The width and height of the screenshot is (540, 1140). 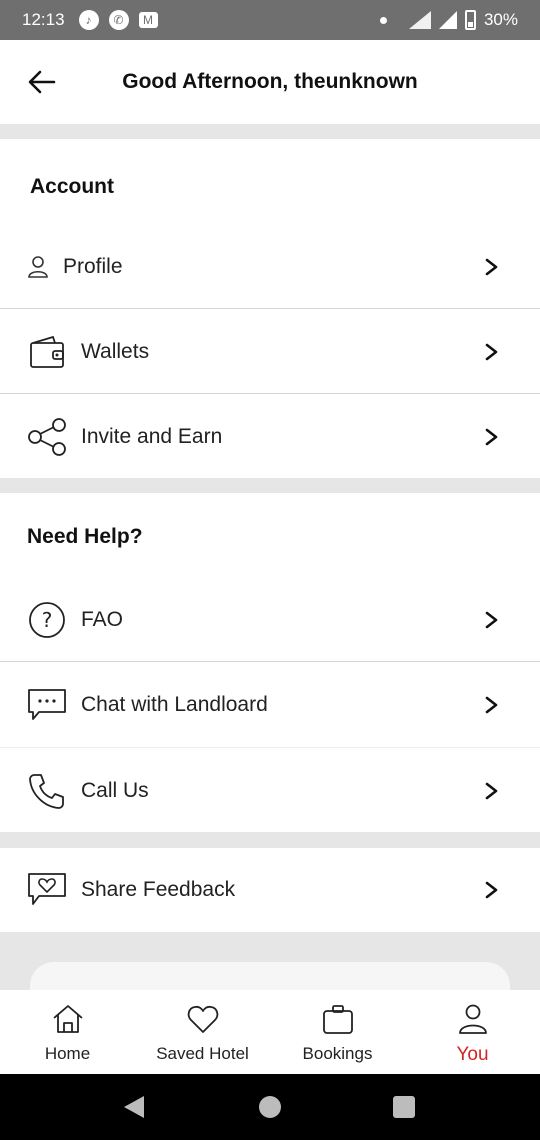 I want to click on page-title: Good Afternoon, theunknown, so click(x=270, y=81).